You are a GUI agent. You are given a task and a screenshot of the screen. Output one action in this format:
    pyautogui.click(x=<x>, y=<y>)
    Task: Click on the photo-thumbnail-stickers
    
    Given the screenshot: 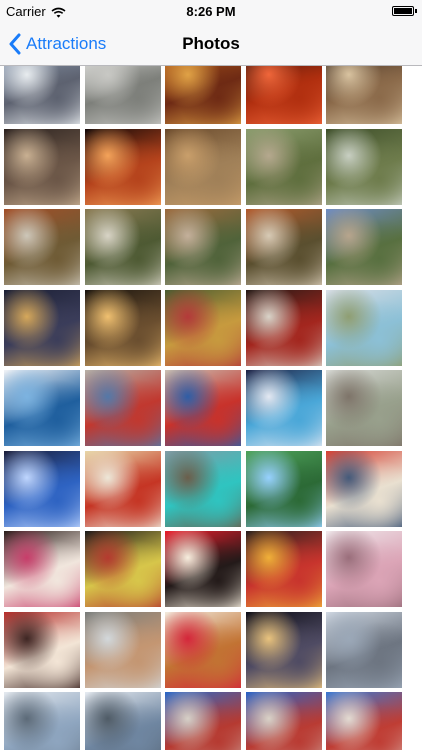 What is the action you would take?
    pyautogui.click(x=122, y=569)
    